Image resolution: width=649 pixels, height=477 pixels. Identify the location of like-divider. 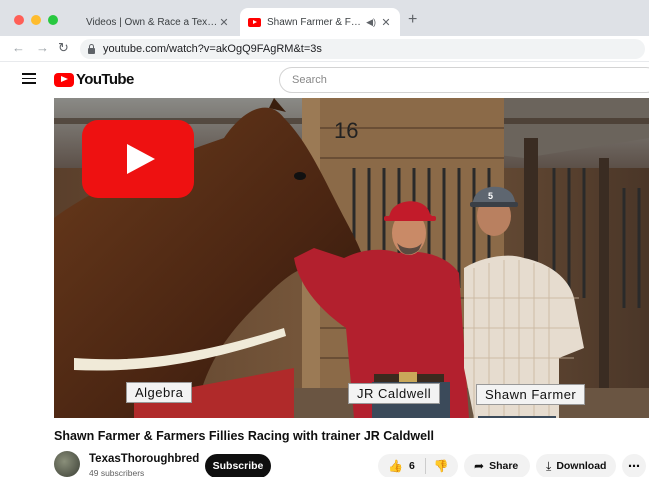
(425, 466).